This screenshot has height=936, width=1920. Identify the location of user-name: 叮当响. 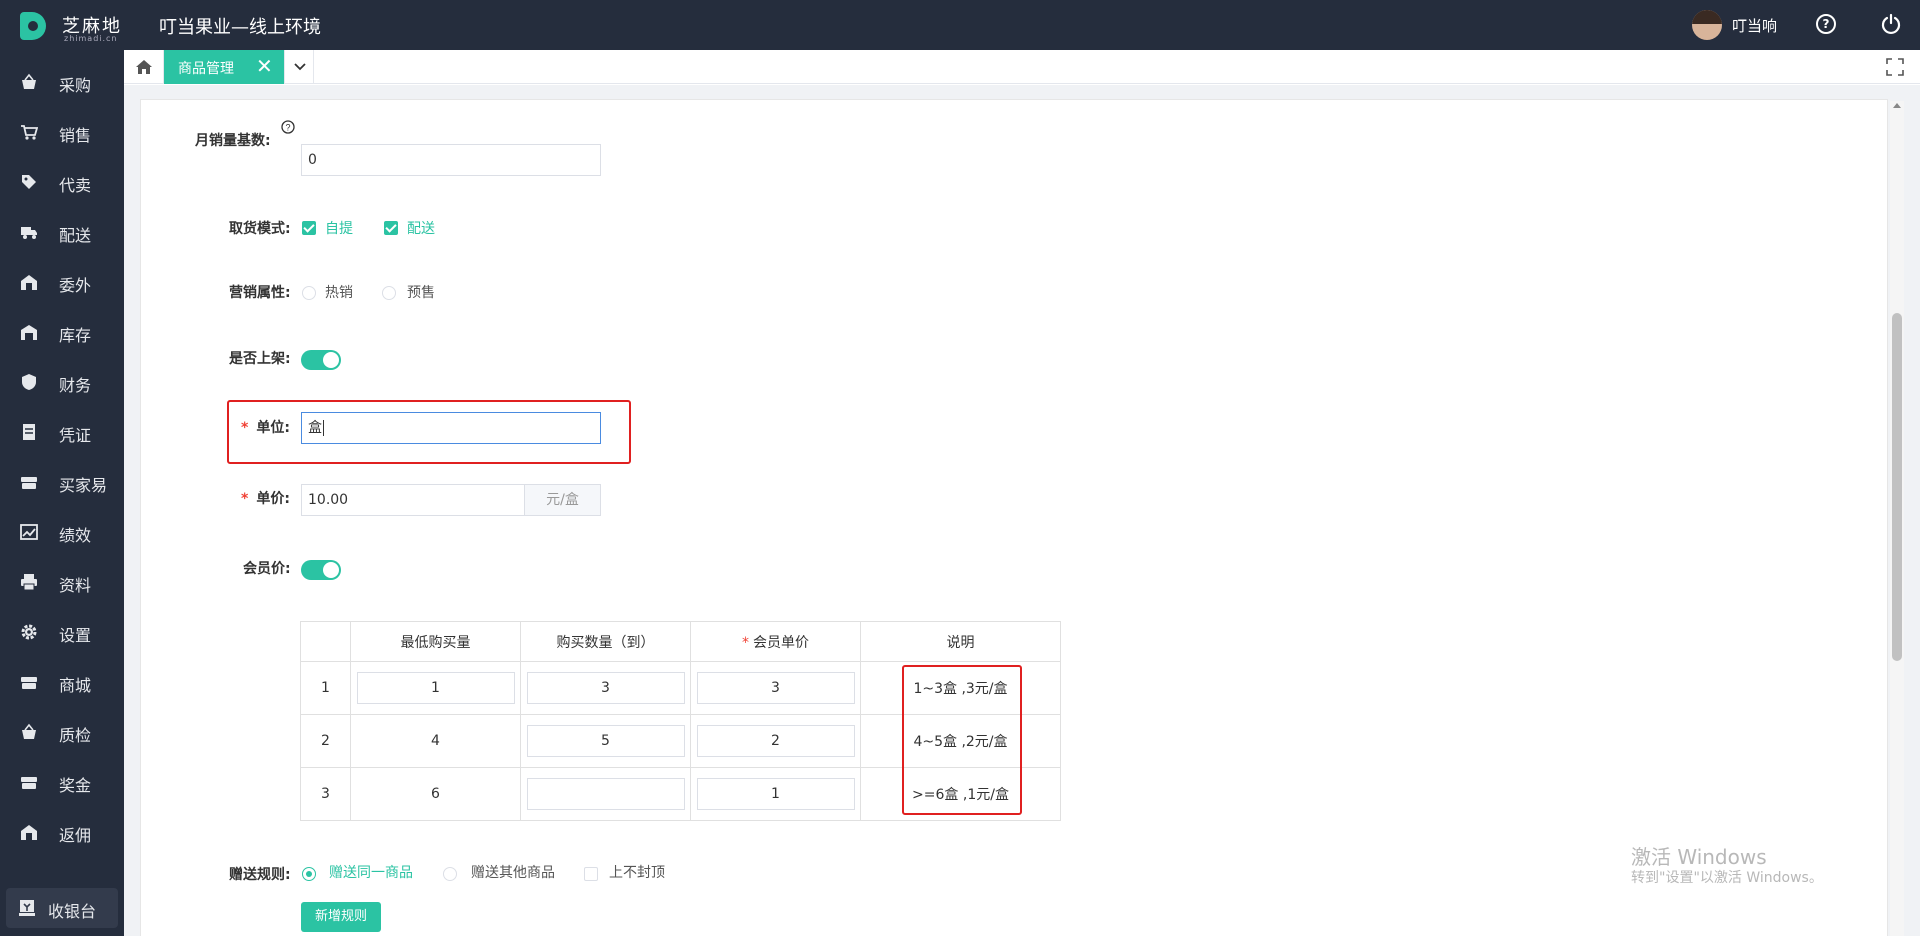
(1754, 25).